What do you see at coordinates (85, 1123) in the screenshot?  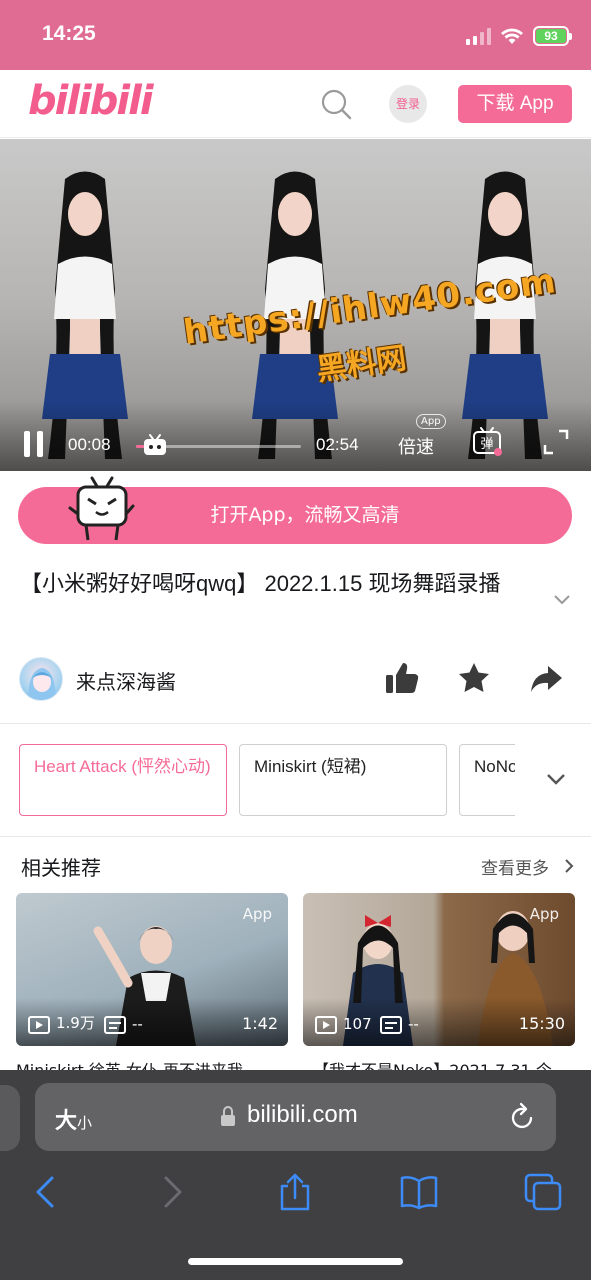 I see `text-size-small: 小` at bounding box center [85, 1123].